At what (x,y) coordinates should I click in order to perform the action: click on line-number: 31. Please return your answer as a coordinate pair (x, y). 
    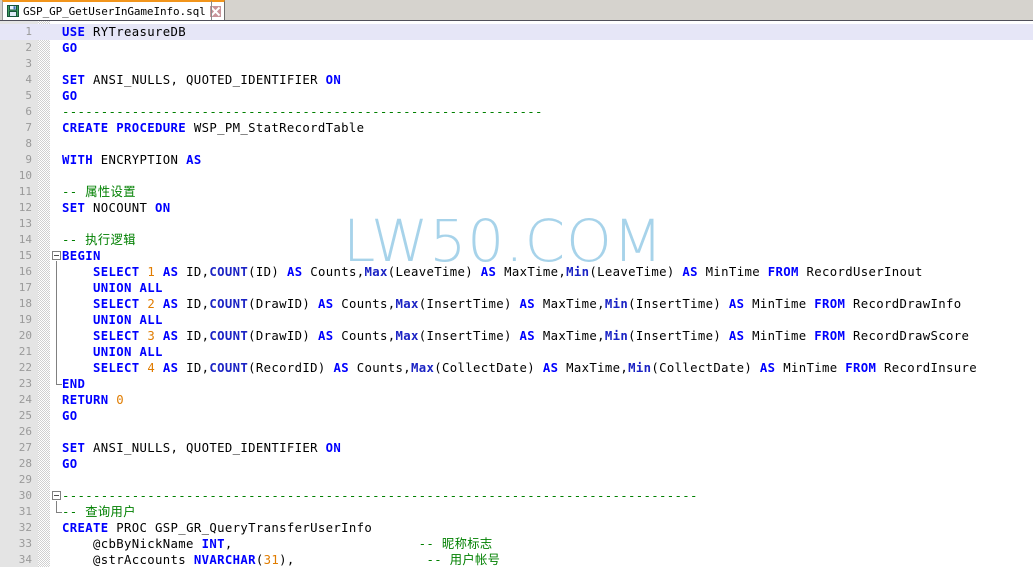
    Looking at the image, I should click on (25, 511).